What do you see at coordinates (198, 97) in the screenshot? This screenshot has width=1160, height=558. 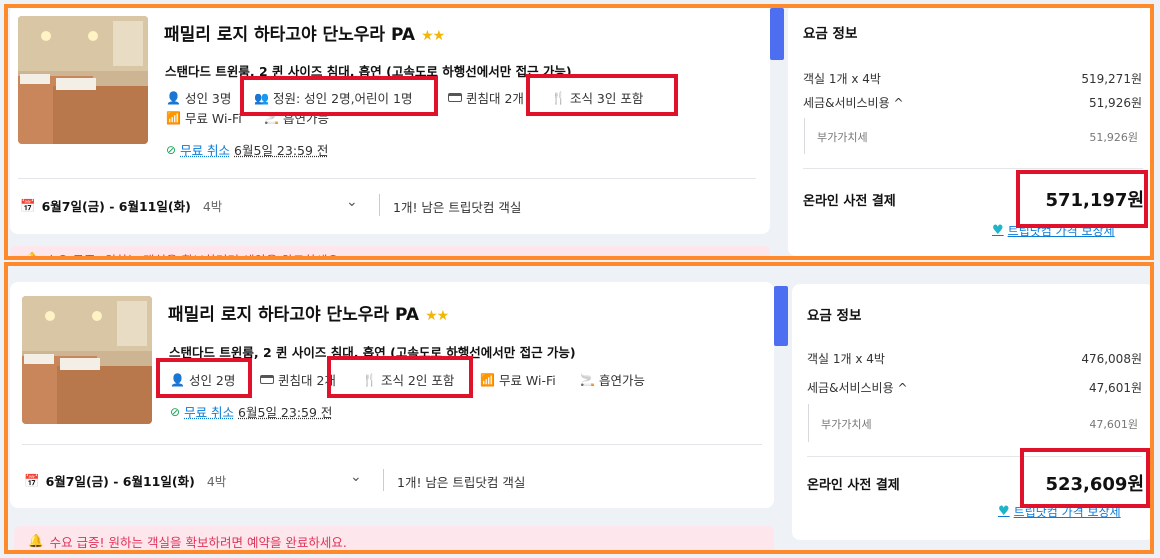 I see `feature-adults: 👤 성인 3명` at bounding box center [198, 97].